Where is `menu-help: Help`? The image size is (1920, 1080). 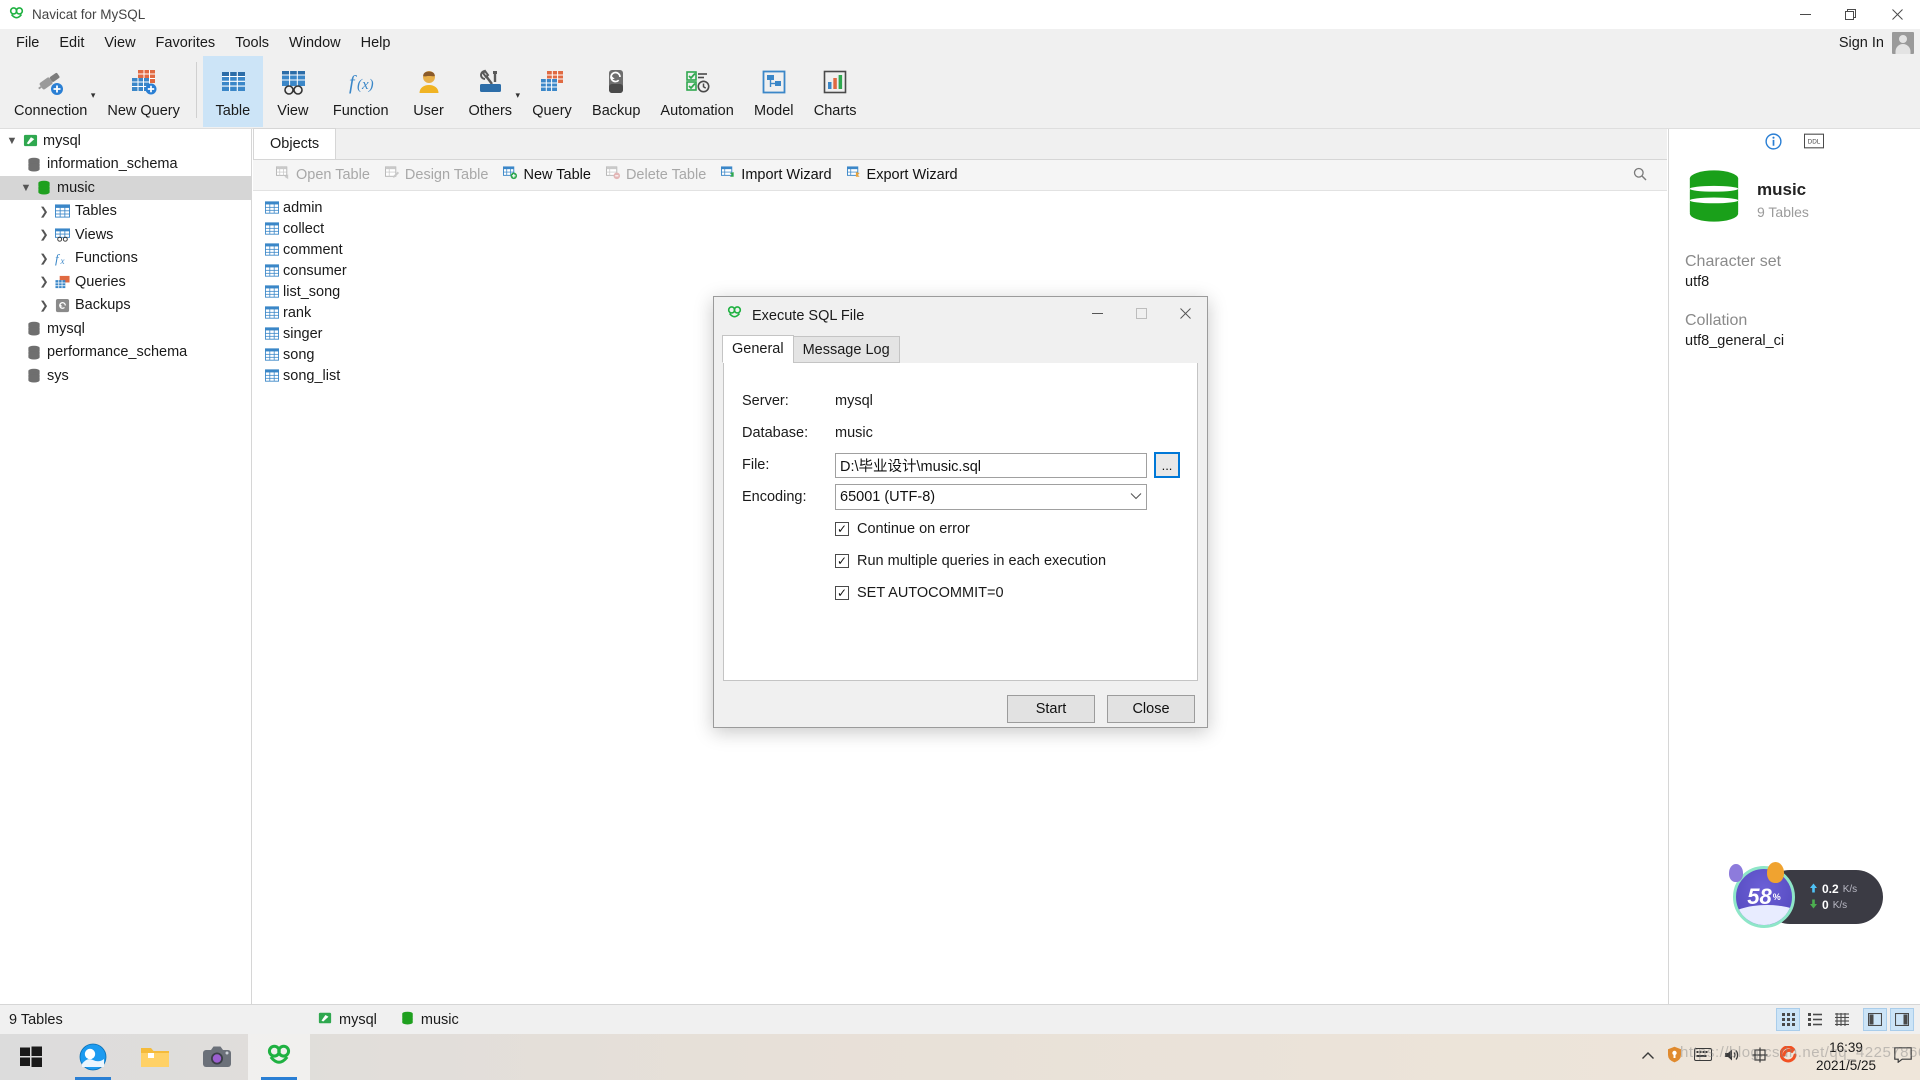 menu-help: Help is located at coordinates (376, 43).